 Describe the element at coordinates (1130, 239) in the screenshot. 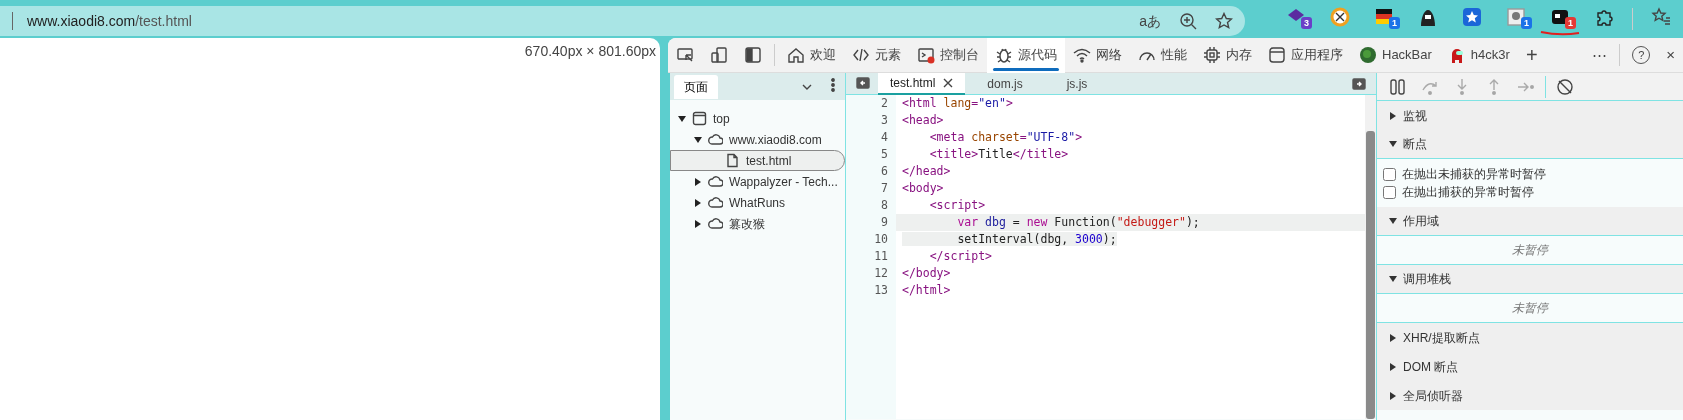

I see `code-line: setInterval(dbg, 3000);` at that location.